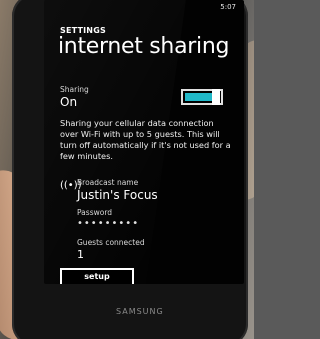  What do you see at coordinates (228, 7) in the screenshot?
I see `status-time: 5:07` at bounding box center [228, 7].